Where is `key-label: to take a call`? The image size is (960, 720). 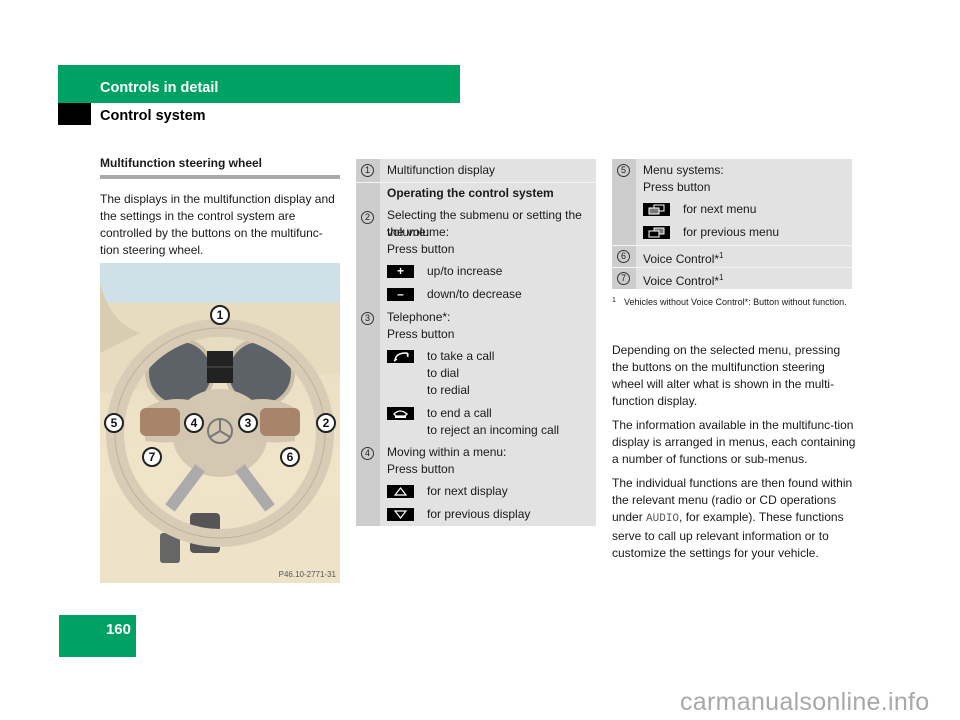 key-label: to take a call is located at coordinates (461, 356).